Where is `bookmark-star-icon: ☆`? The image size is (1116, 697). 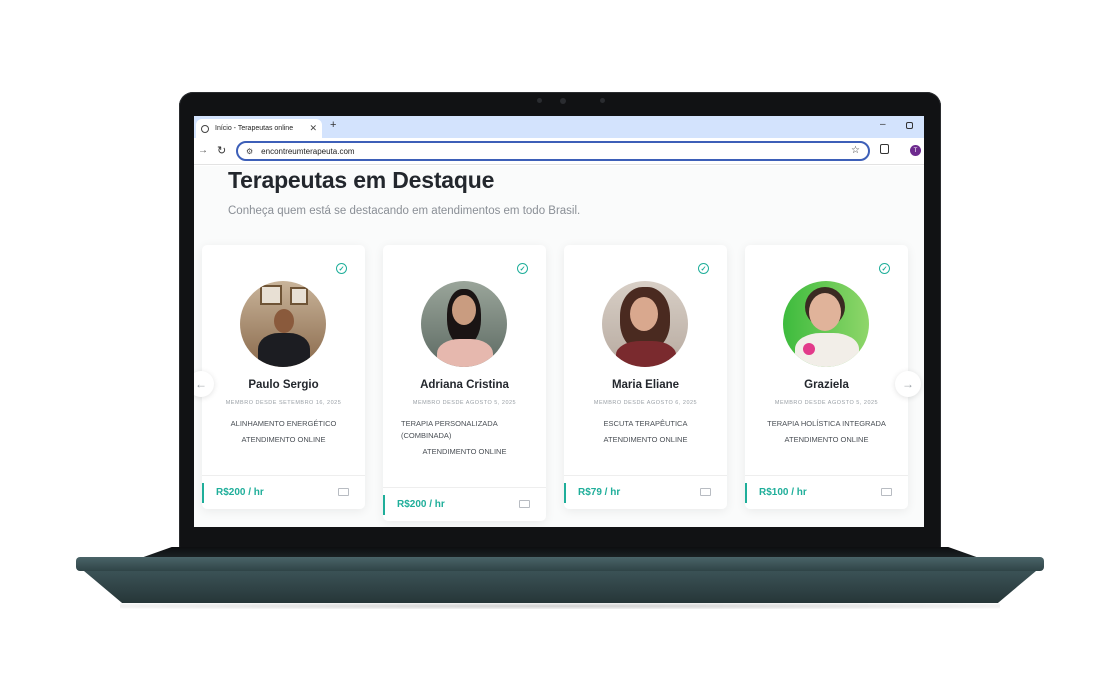
bookmark-star-icon: ☆ is located at coordinates (855, 150).